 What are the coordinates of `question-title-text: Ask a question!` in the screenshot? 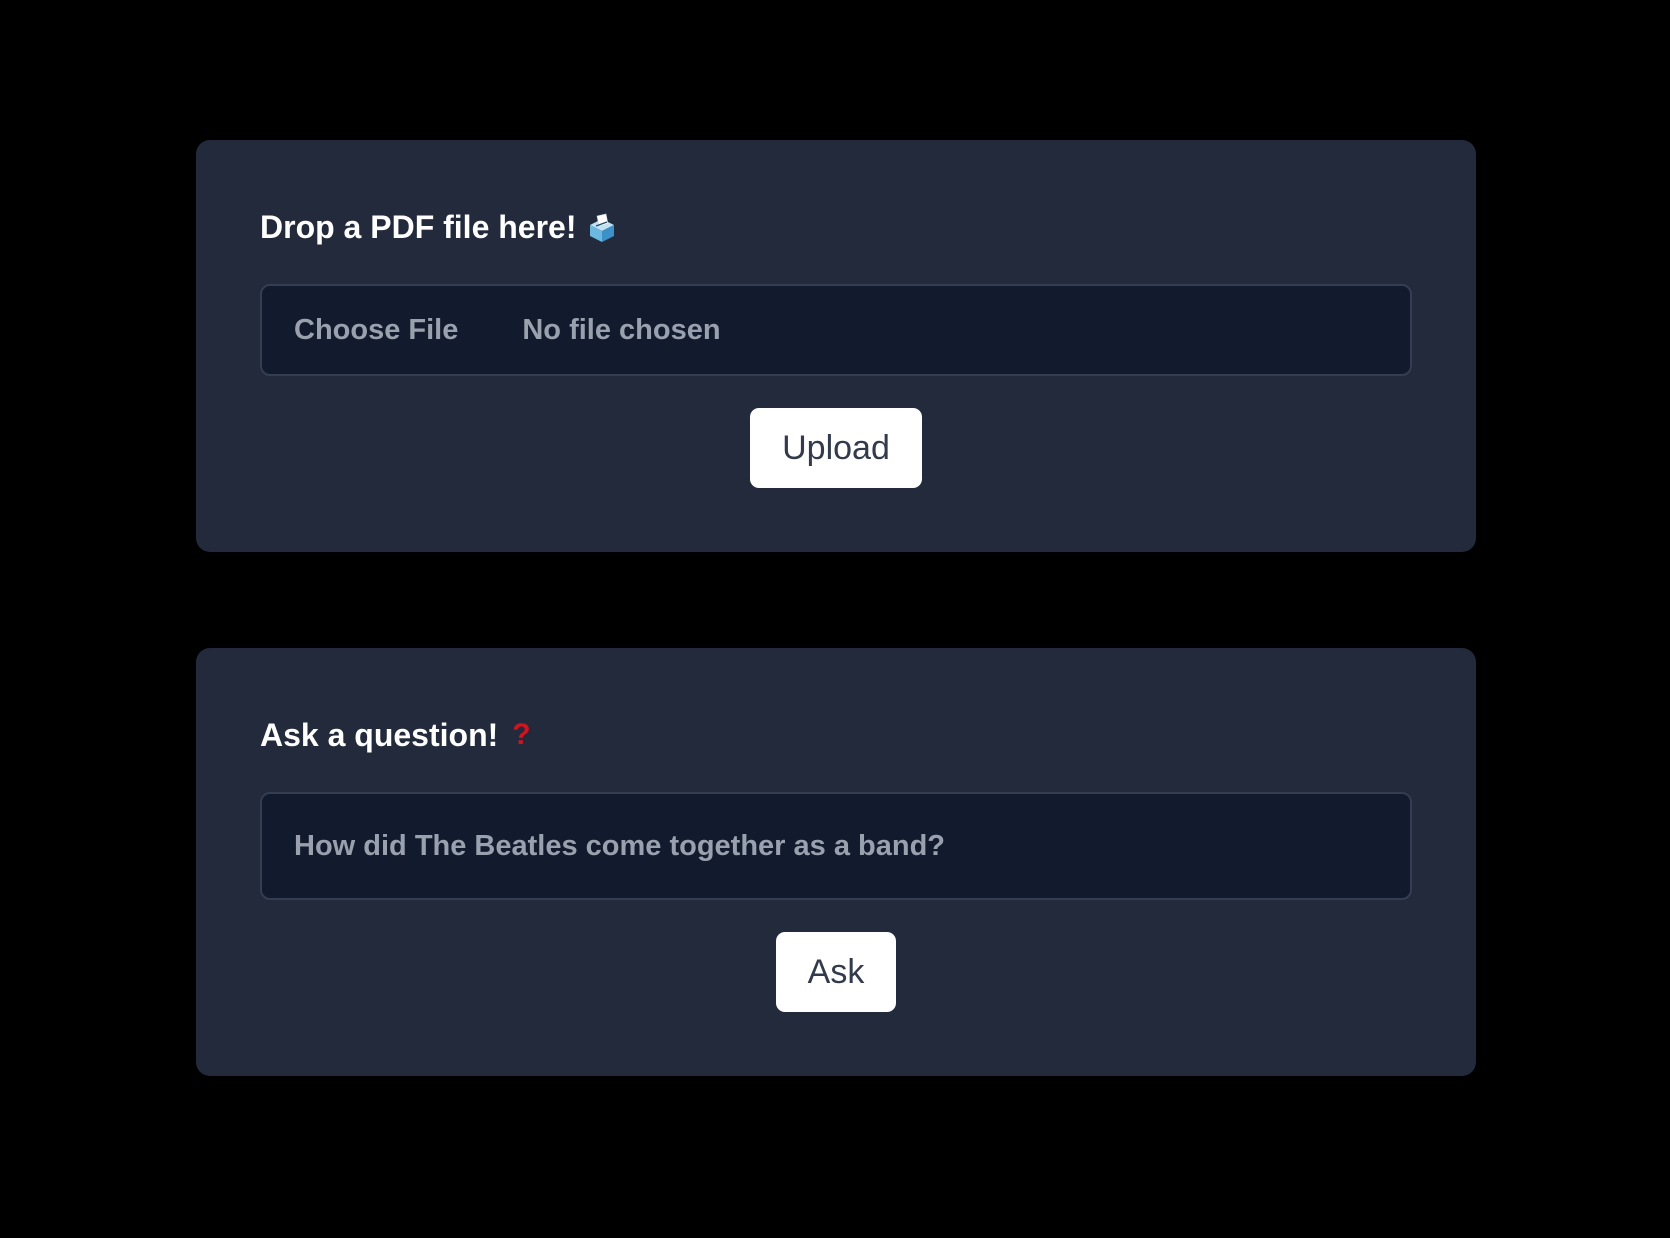 It's located at (379, 735).